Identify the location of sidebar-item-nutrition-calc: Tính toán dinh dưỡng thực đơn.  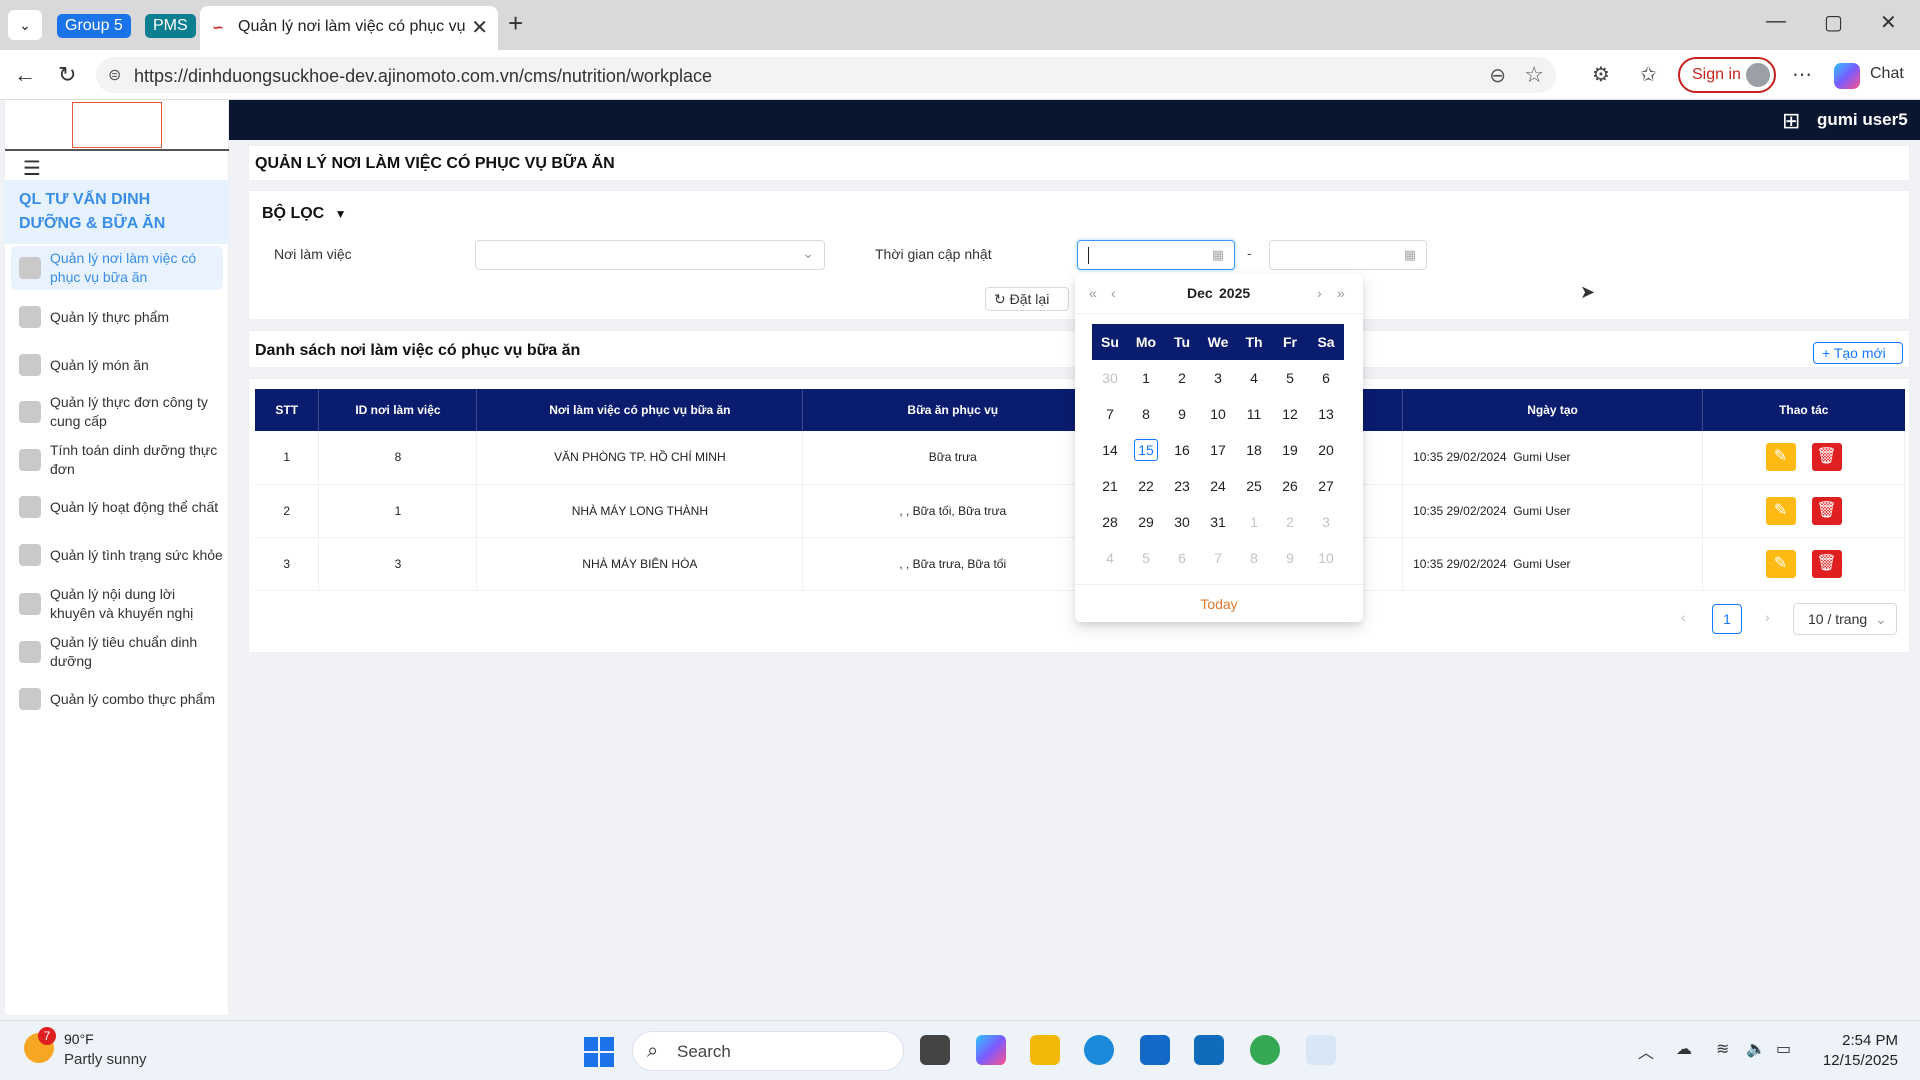
(117, 460).